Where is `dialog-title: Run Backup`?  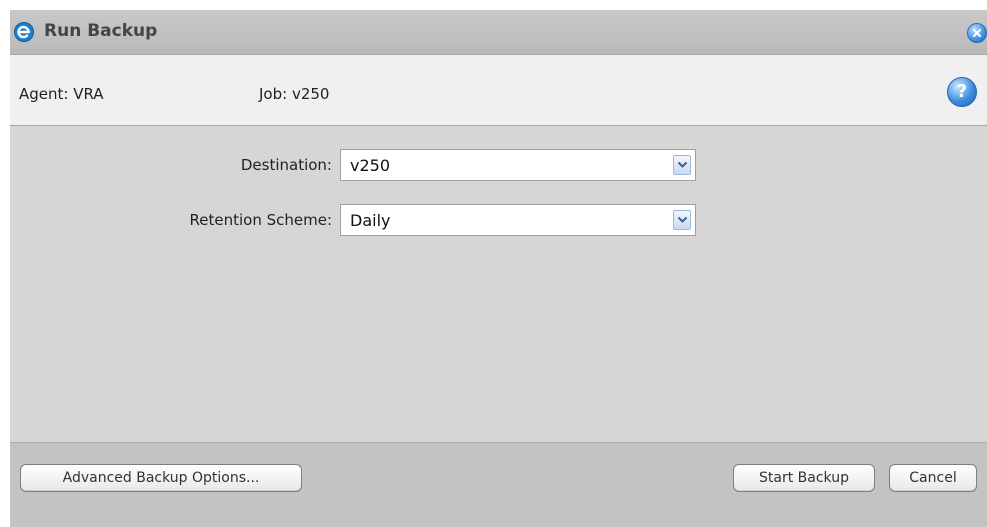
dialog-title: Run Backup is located at coordinates (101, 31).